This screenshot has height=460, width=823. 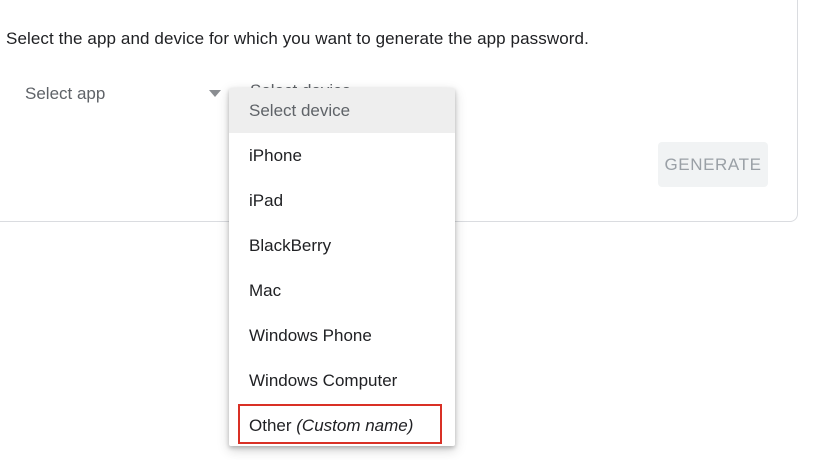 I want to click on generate-button: GENERATE, so click(x=713, y=164).